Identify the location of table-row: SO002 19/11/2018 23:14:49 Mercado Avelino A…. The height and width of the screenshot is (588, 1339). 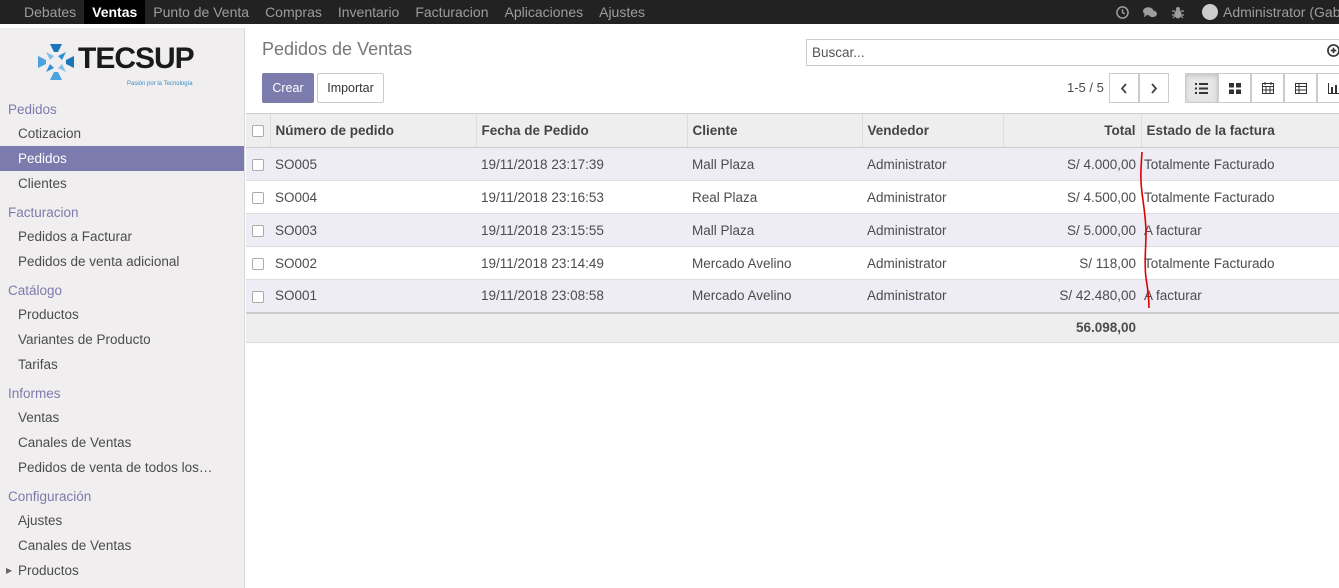
(792, 263).